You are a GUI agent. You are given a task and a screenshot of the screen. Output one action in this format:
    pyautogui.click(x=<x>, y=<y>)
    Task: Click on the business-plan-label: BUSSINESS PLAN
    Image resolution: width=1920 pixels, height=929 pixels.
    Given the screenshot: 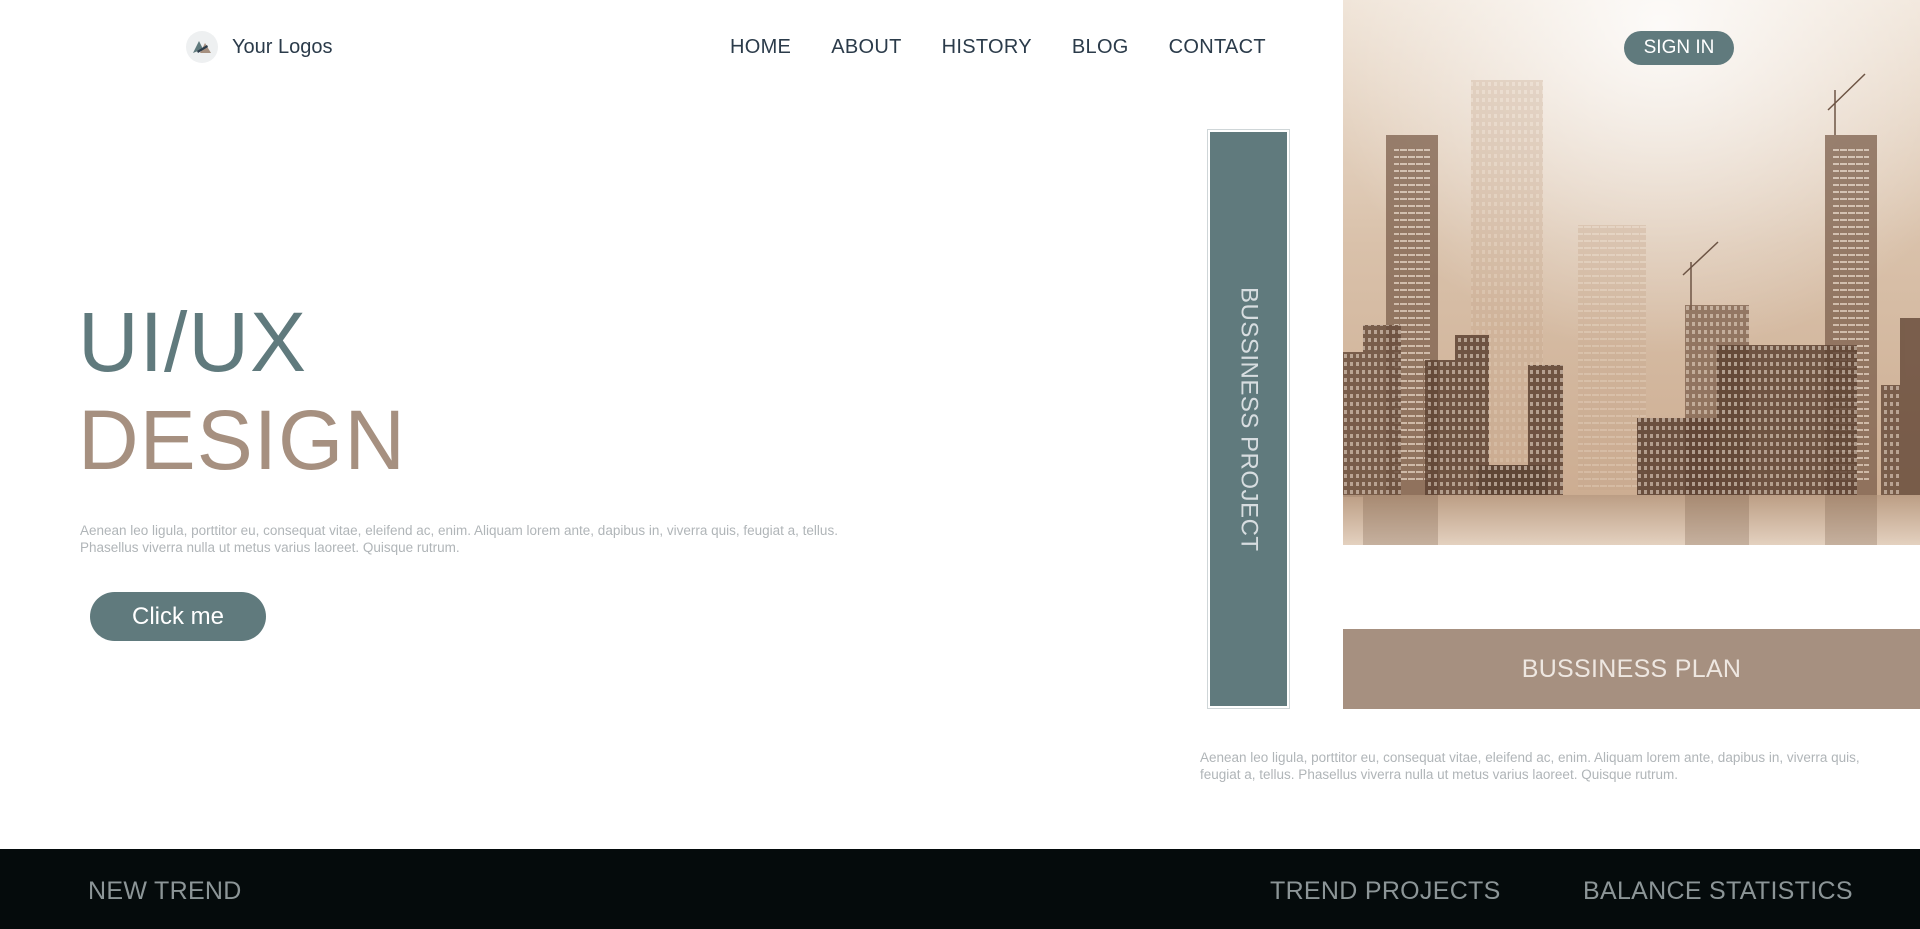 What is the action you would take?
    pyautogui.click(x=1631, y=668)
    